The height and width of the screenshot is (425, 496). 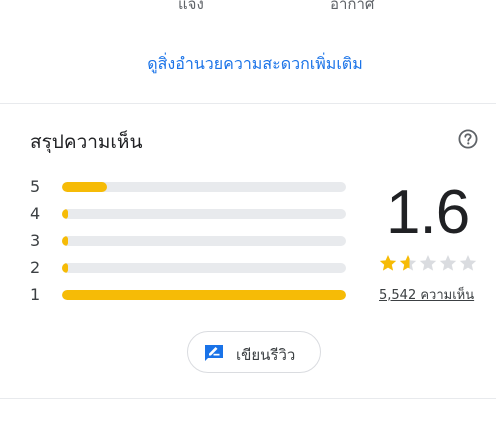 I want to click on star-half-icon, so click(x=408, y=263).